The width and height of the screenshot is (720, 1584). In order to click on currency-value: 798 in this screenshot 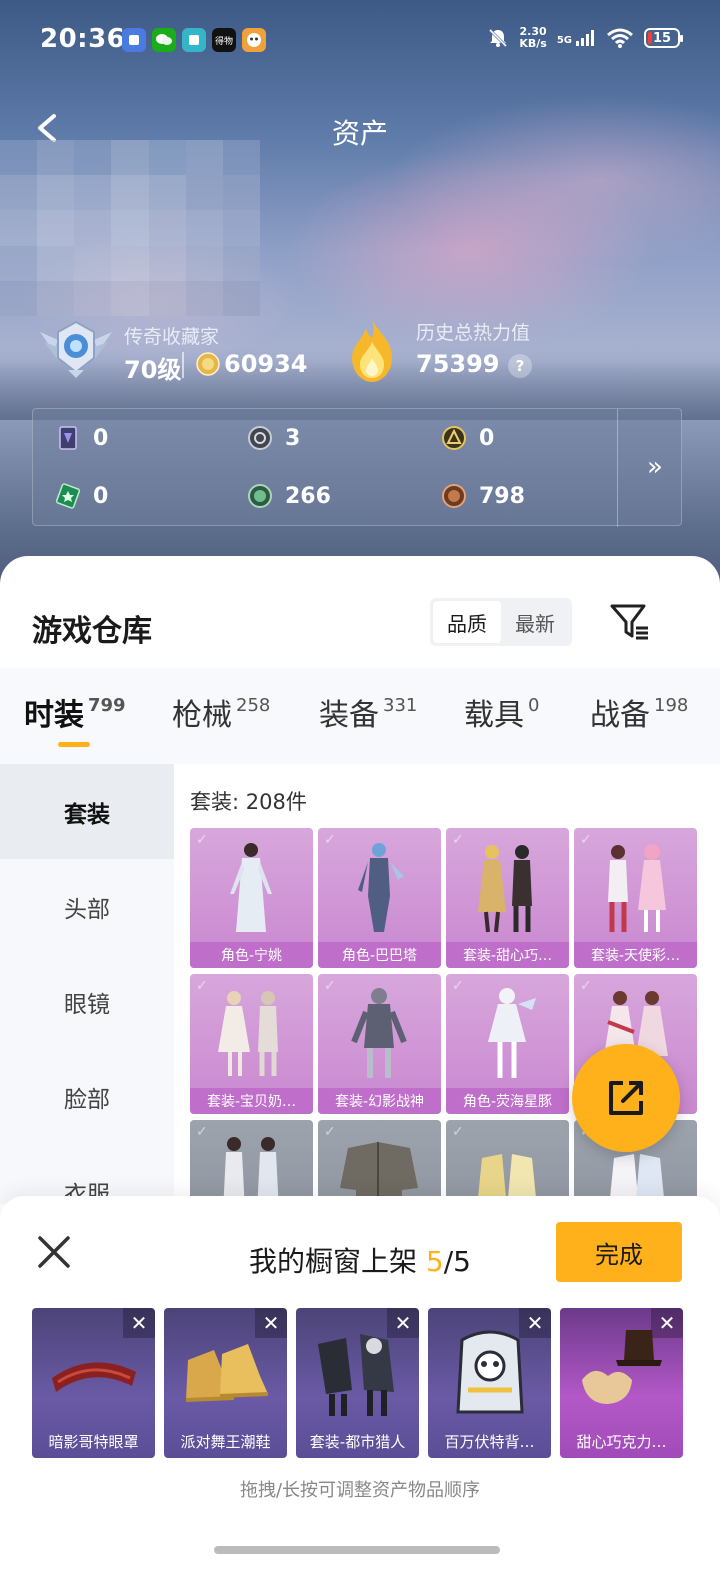, I will do `click(502, 496)`.